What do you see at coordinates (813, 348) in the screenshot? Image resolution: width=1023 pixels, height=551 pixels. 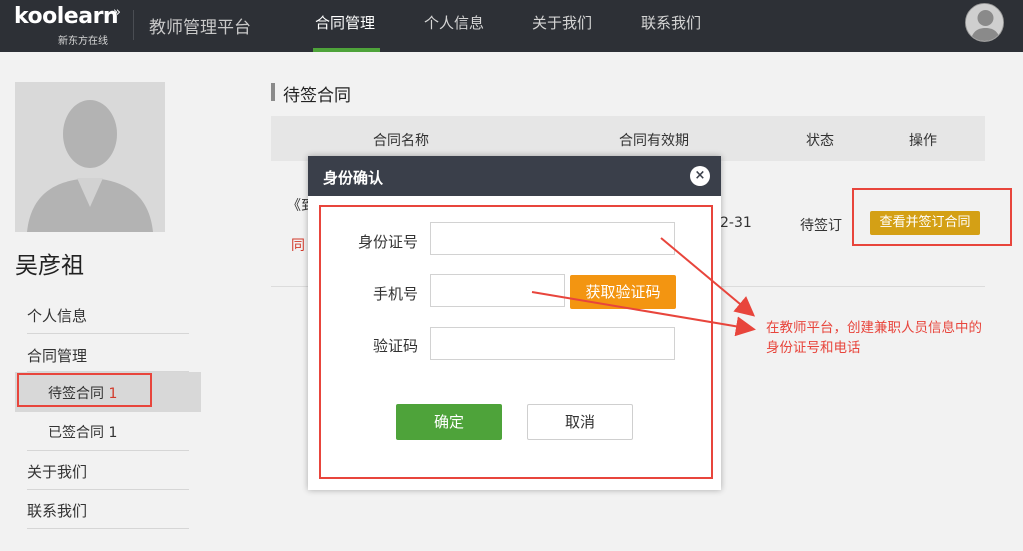 I see `annotation-line-2: 身份证号和电话` at bounding box center [813, 348].